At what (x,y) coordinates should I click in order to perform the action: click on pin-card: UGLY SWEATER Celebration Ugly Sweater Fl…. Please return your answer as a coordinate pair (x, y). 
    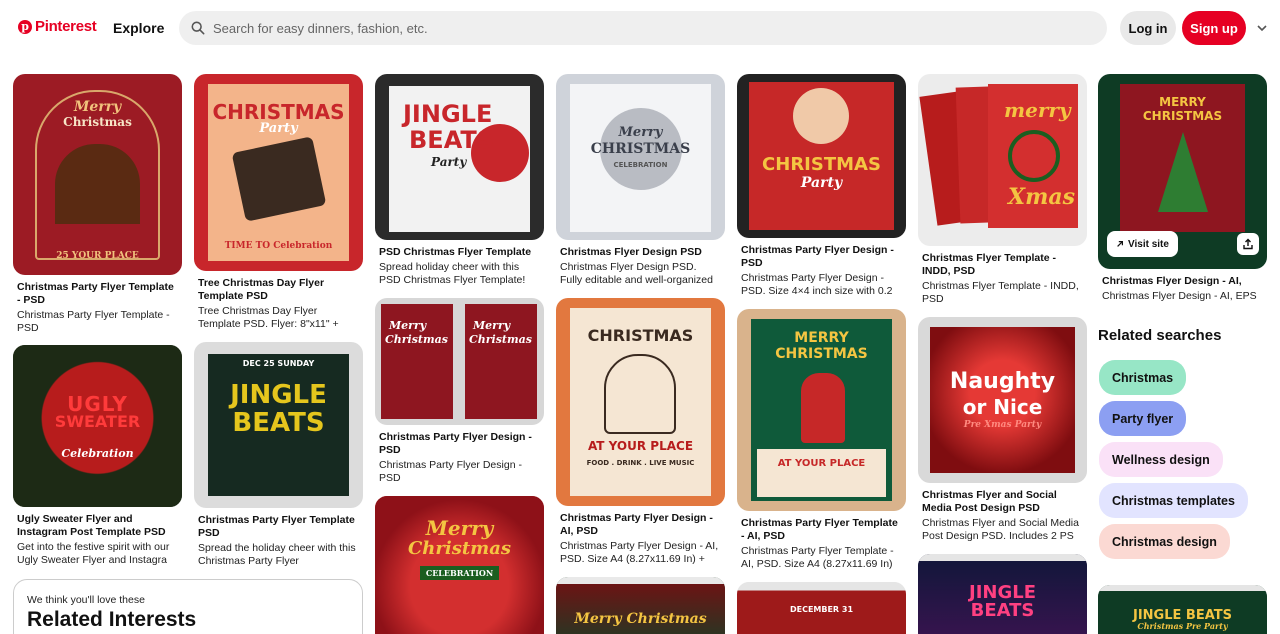
    Looking at the image, I should click on (97, 456).